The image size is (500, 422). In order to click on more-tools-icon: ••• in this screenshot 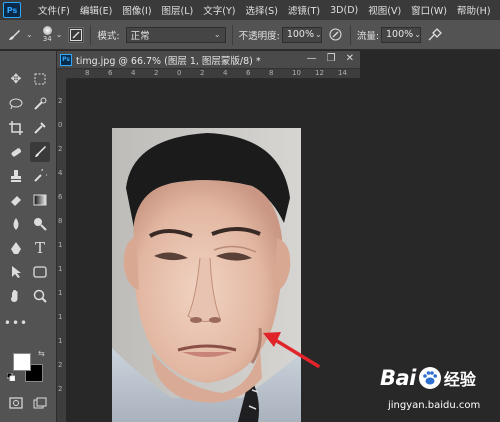, I will do `click(15, 323)`.